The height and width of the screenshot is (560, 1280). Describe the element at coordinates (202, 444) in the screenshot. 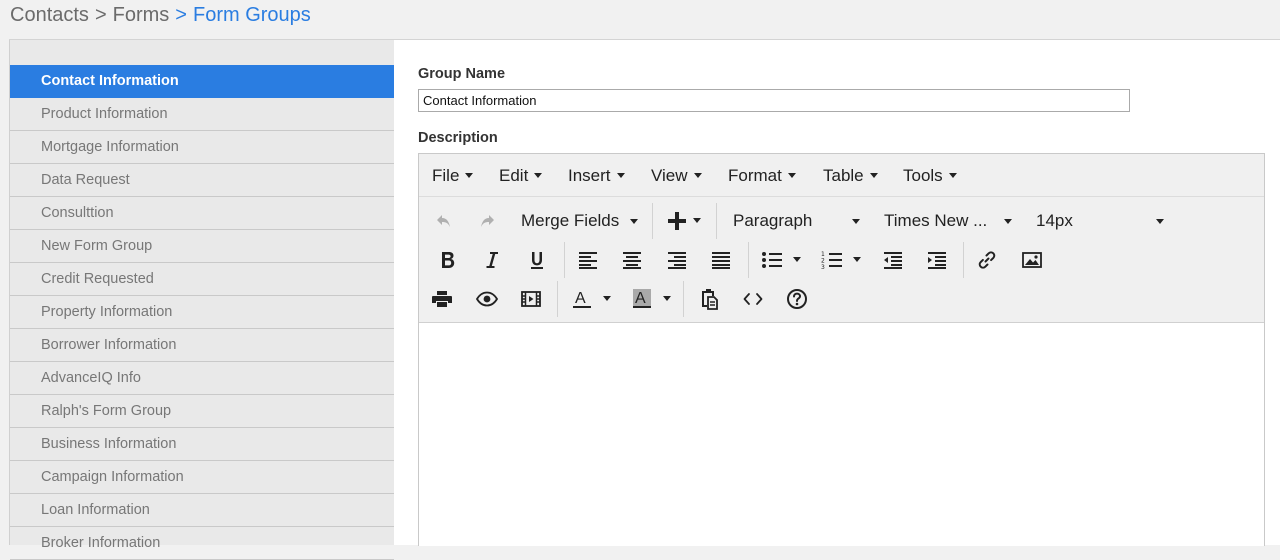

I see `sidebar-item-business-information: Business Information` at that location.